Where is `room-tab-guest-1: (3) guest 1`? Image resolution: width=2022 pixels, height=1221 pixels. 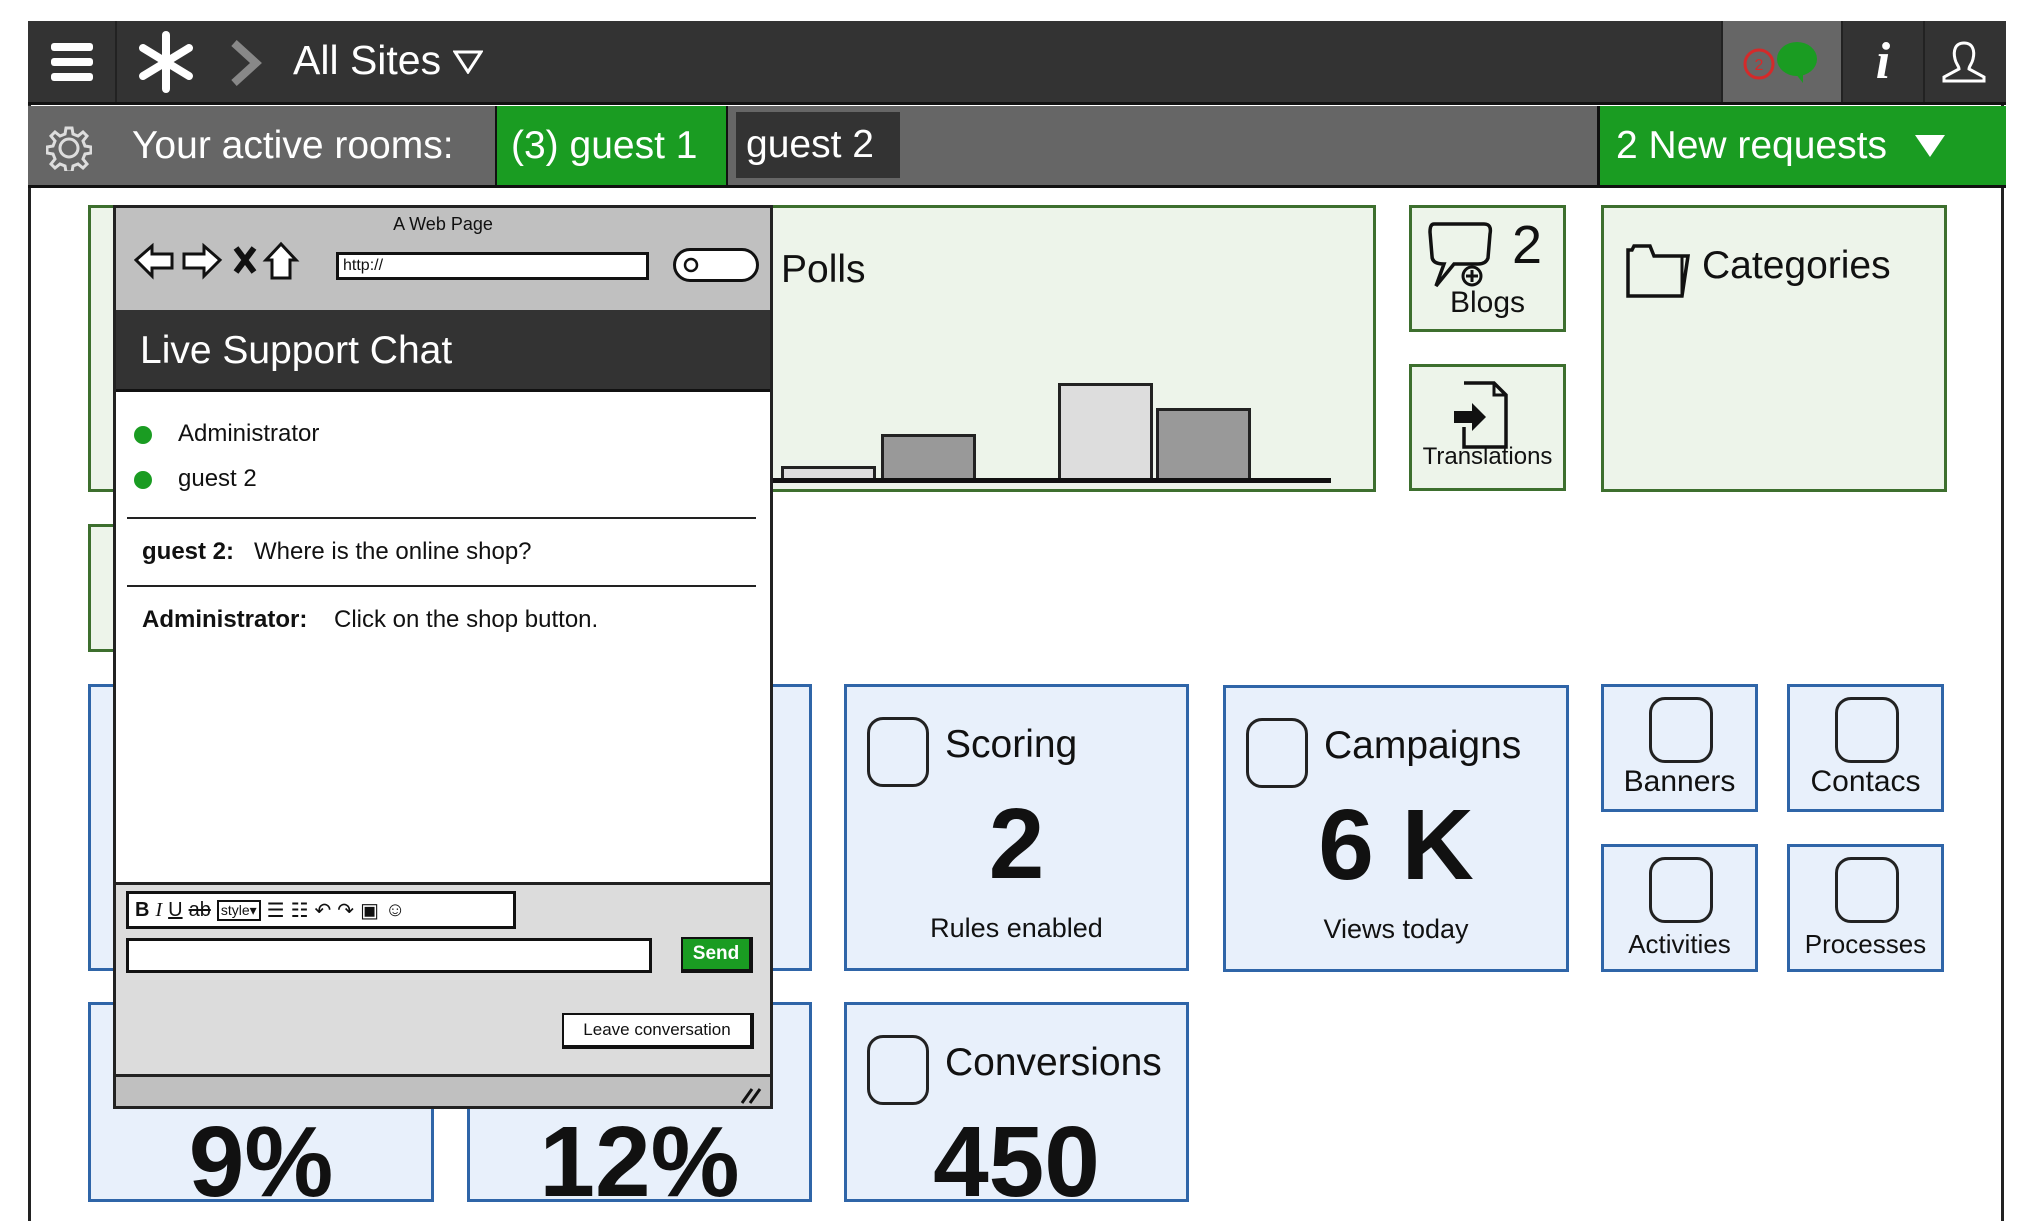
room-tab-guest-1: (3) guest 1 is located at coordinates (611, 145).